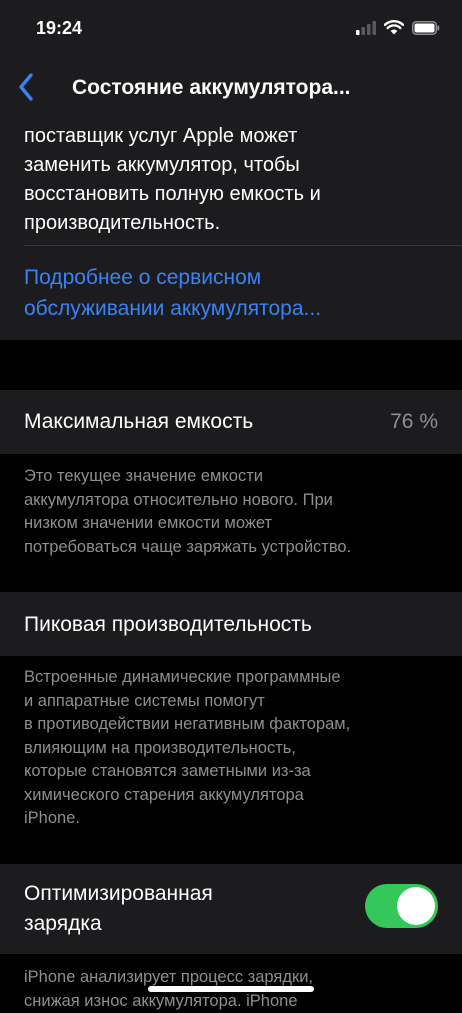 The height and width of the screenshot is (1013, 462). What do you see at coordinates (234, 477) in the screenshot?
I see `footnote-line: Это текущее значение емкости` at bounding box center [234, 477].